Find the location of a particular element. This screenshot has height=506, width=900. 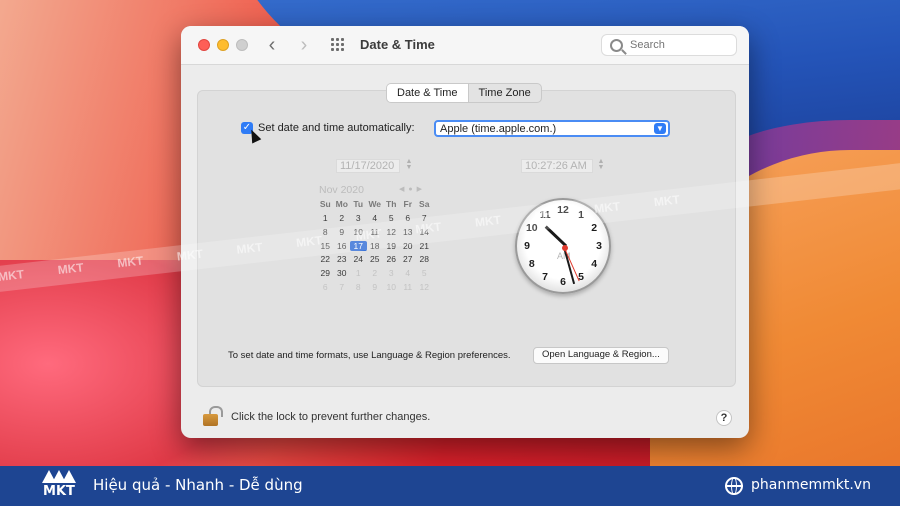

zoom-window-button is located at coordinates (242, 45).